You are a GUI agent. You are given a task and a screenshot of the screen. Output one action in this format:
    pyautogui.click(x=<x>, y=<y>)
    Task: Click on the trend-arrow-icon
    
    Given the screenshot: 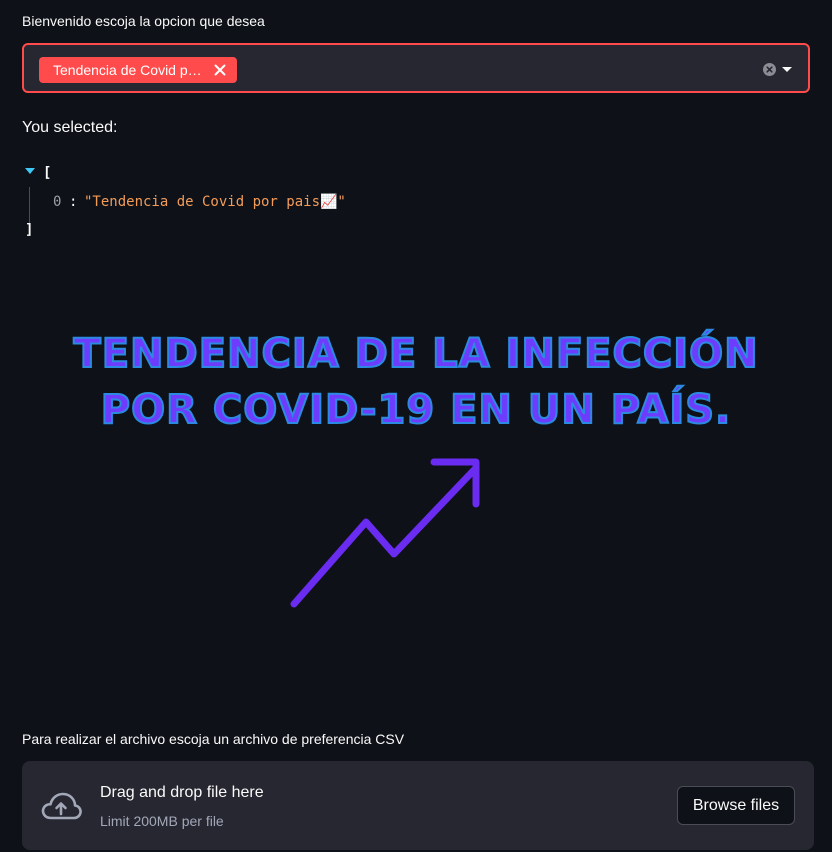 What is the action you would take?
    pyautogui.click(x=385, y=533)
    